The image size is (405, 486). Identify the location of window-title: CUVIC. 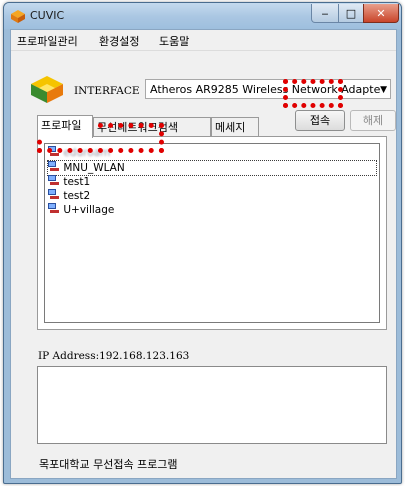
(47, 15).